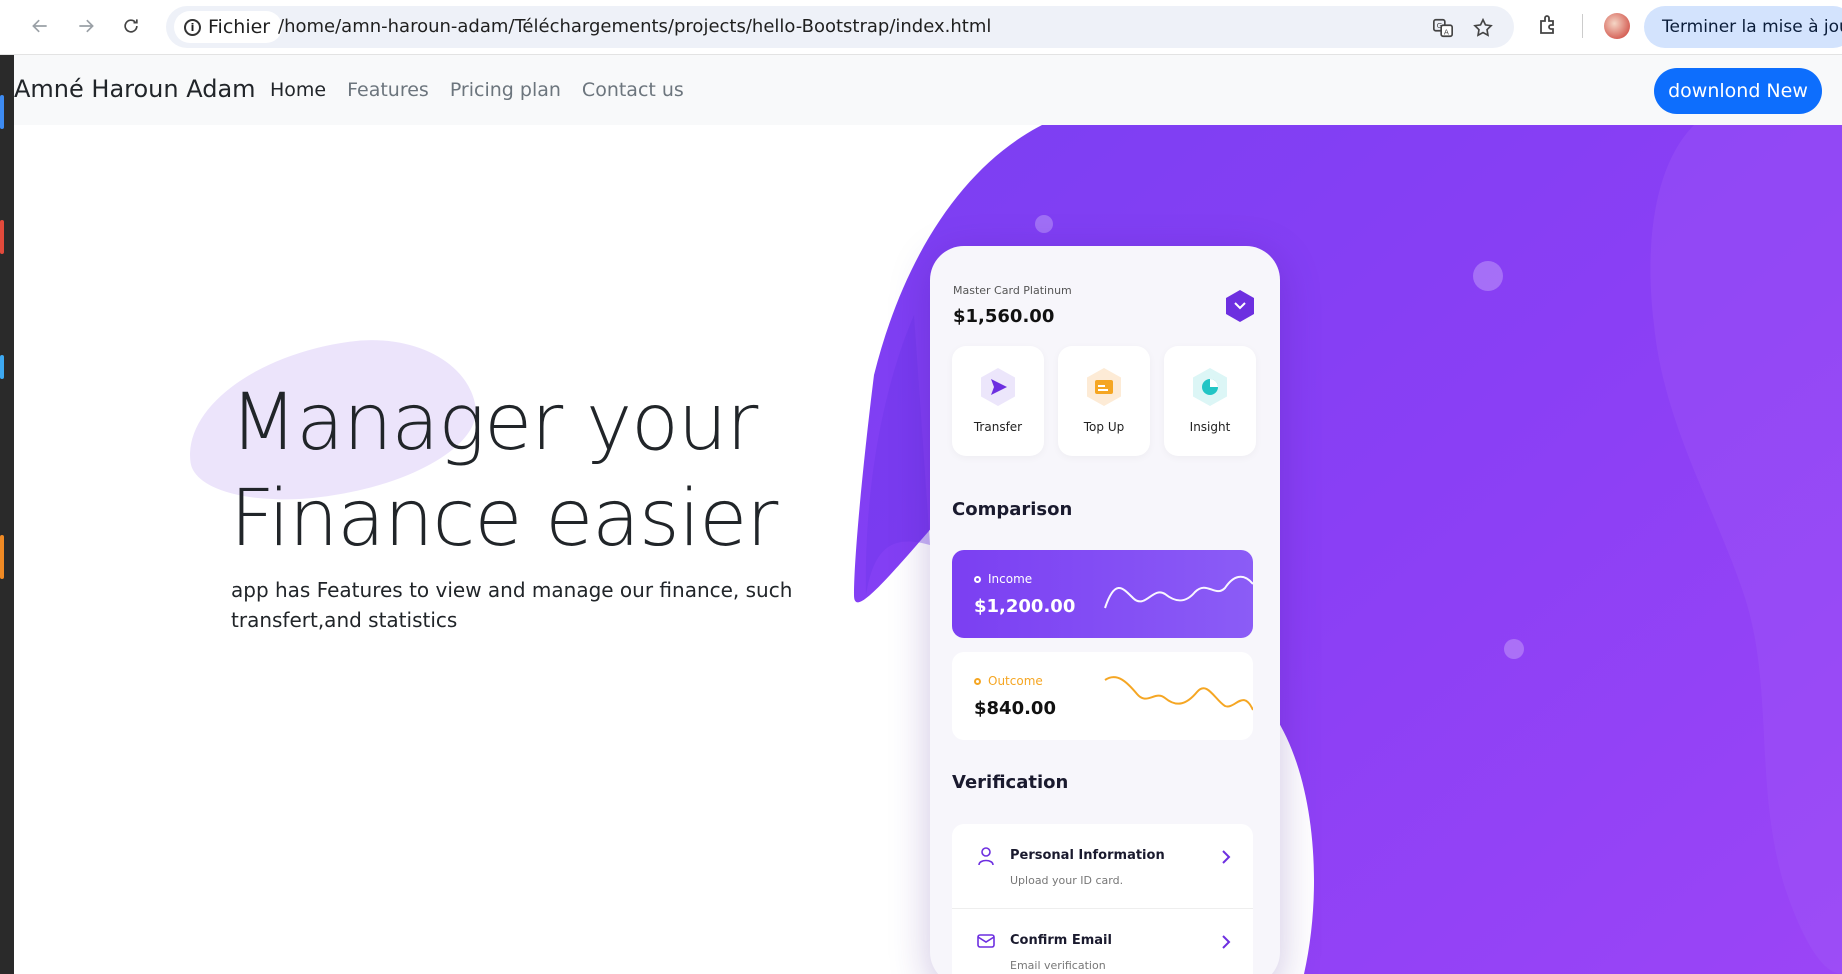 This screenshot has width=1842, height=974. I want to click on action-insight-label: Insight, so click(1210, 427).